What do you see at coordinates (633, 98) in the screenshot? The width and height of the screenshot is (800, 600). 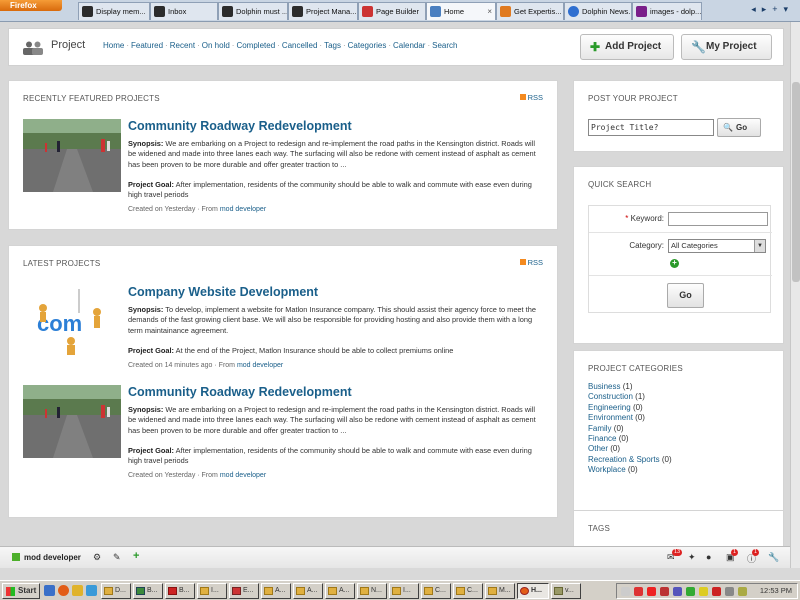 I see `panel-title: POST YOUR PROJECT` at bounding box center [633, 98].